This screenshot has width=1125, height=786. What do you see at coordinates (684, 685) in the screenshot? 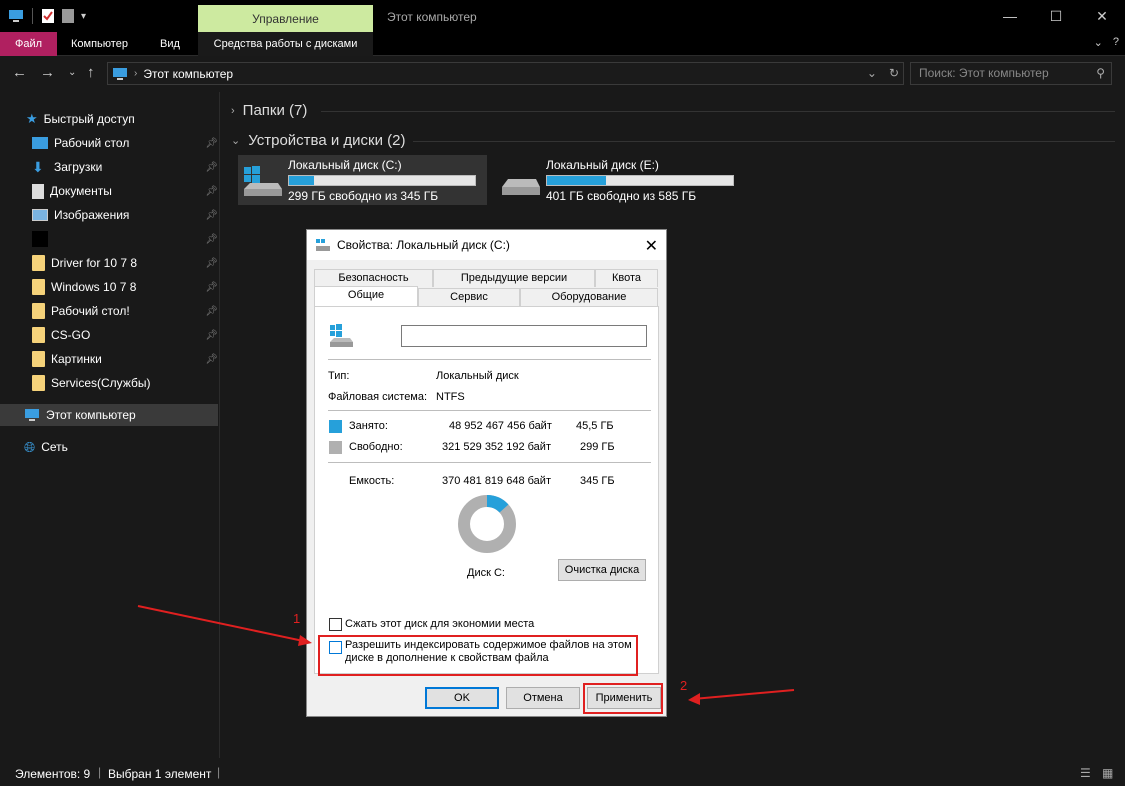
I see `annotation-number-2: 2` at bounding box center [684, 685].